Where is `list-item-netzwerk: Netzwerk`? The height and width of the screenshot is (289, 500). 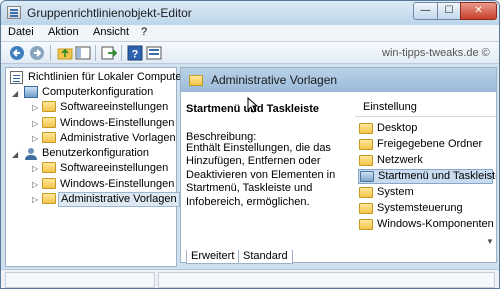 list-item-netzwerk: Netzwerk is located at coordinates (425, 160).